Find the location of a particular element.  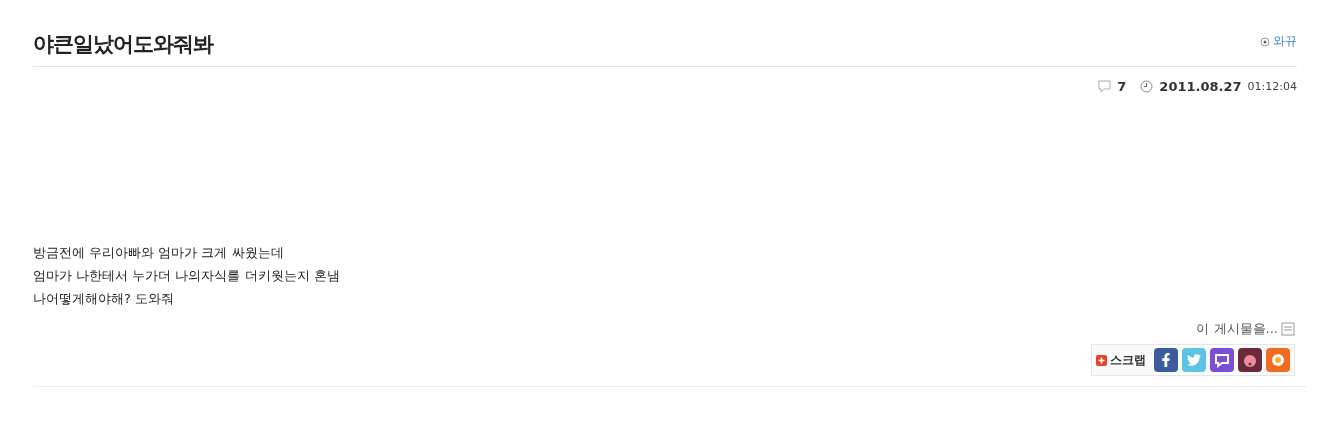

comment-count: 7 is located at coordinates (1122, 86).